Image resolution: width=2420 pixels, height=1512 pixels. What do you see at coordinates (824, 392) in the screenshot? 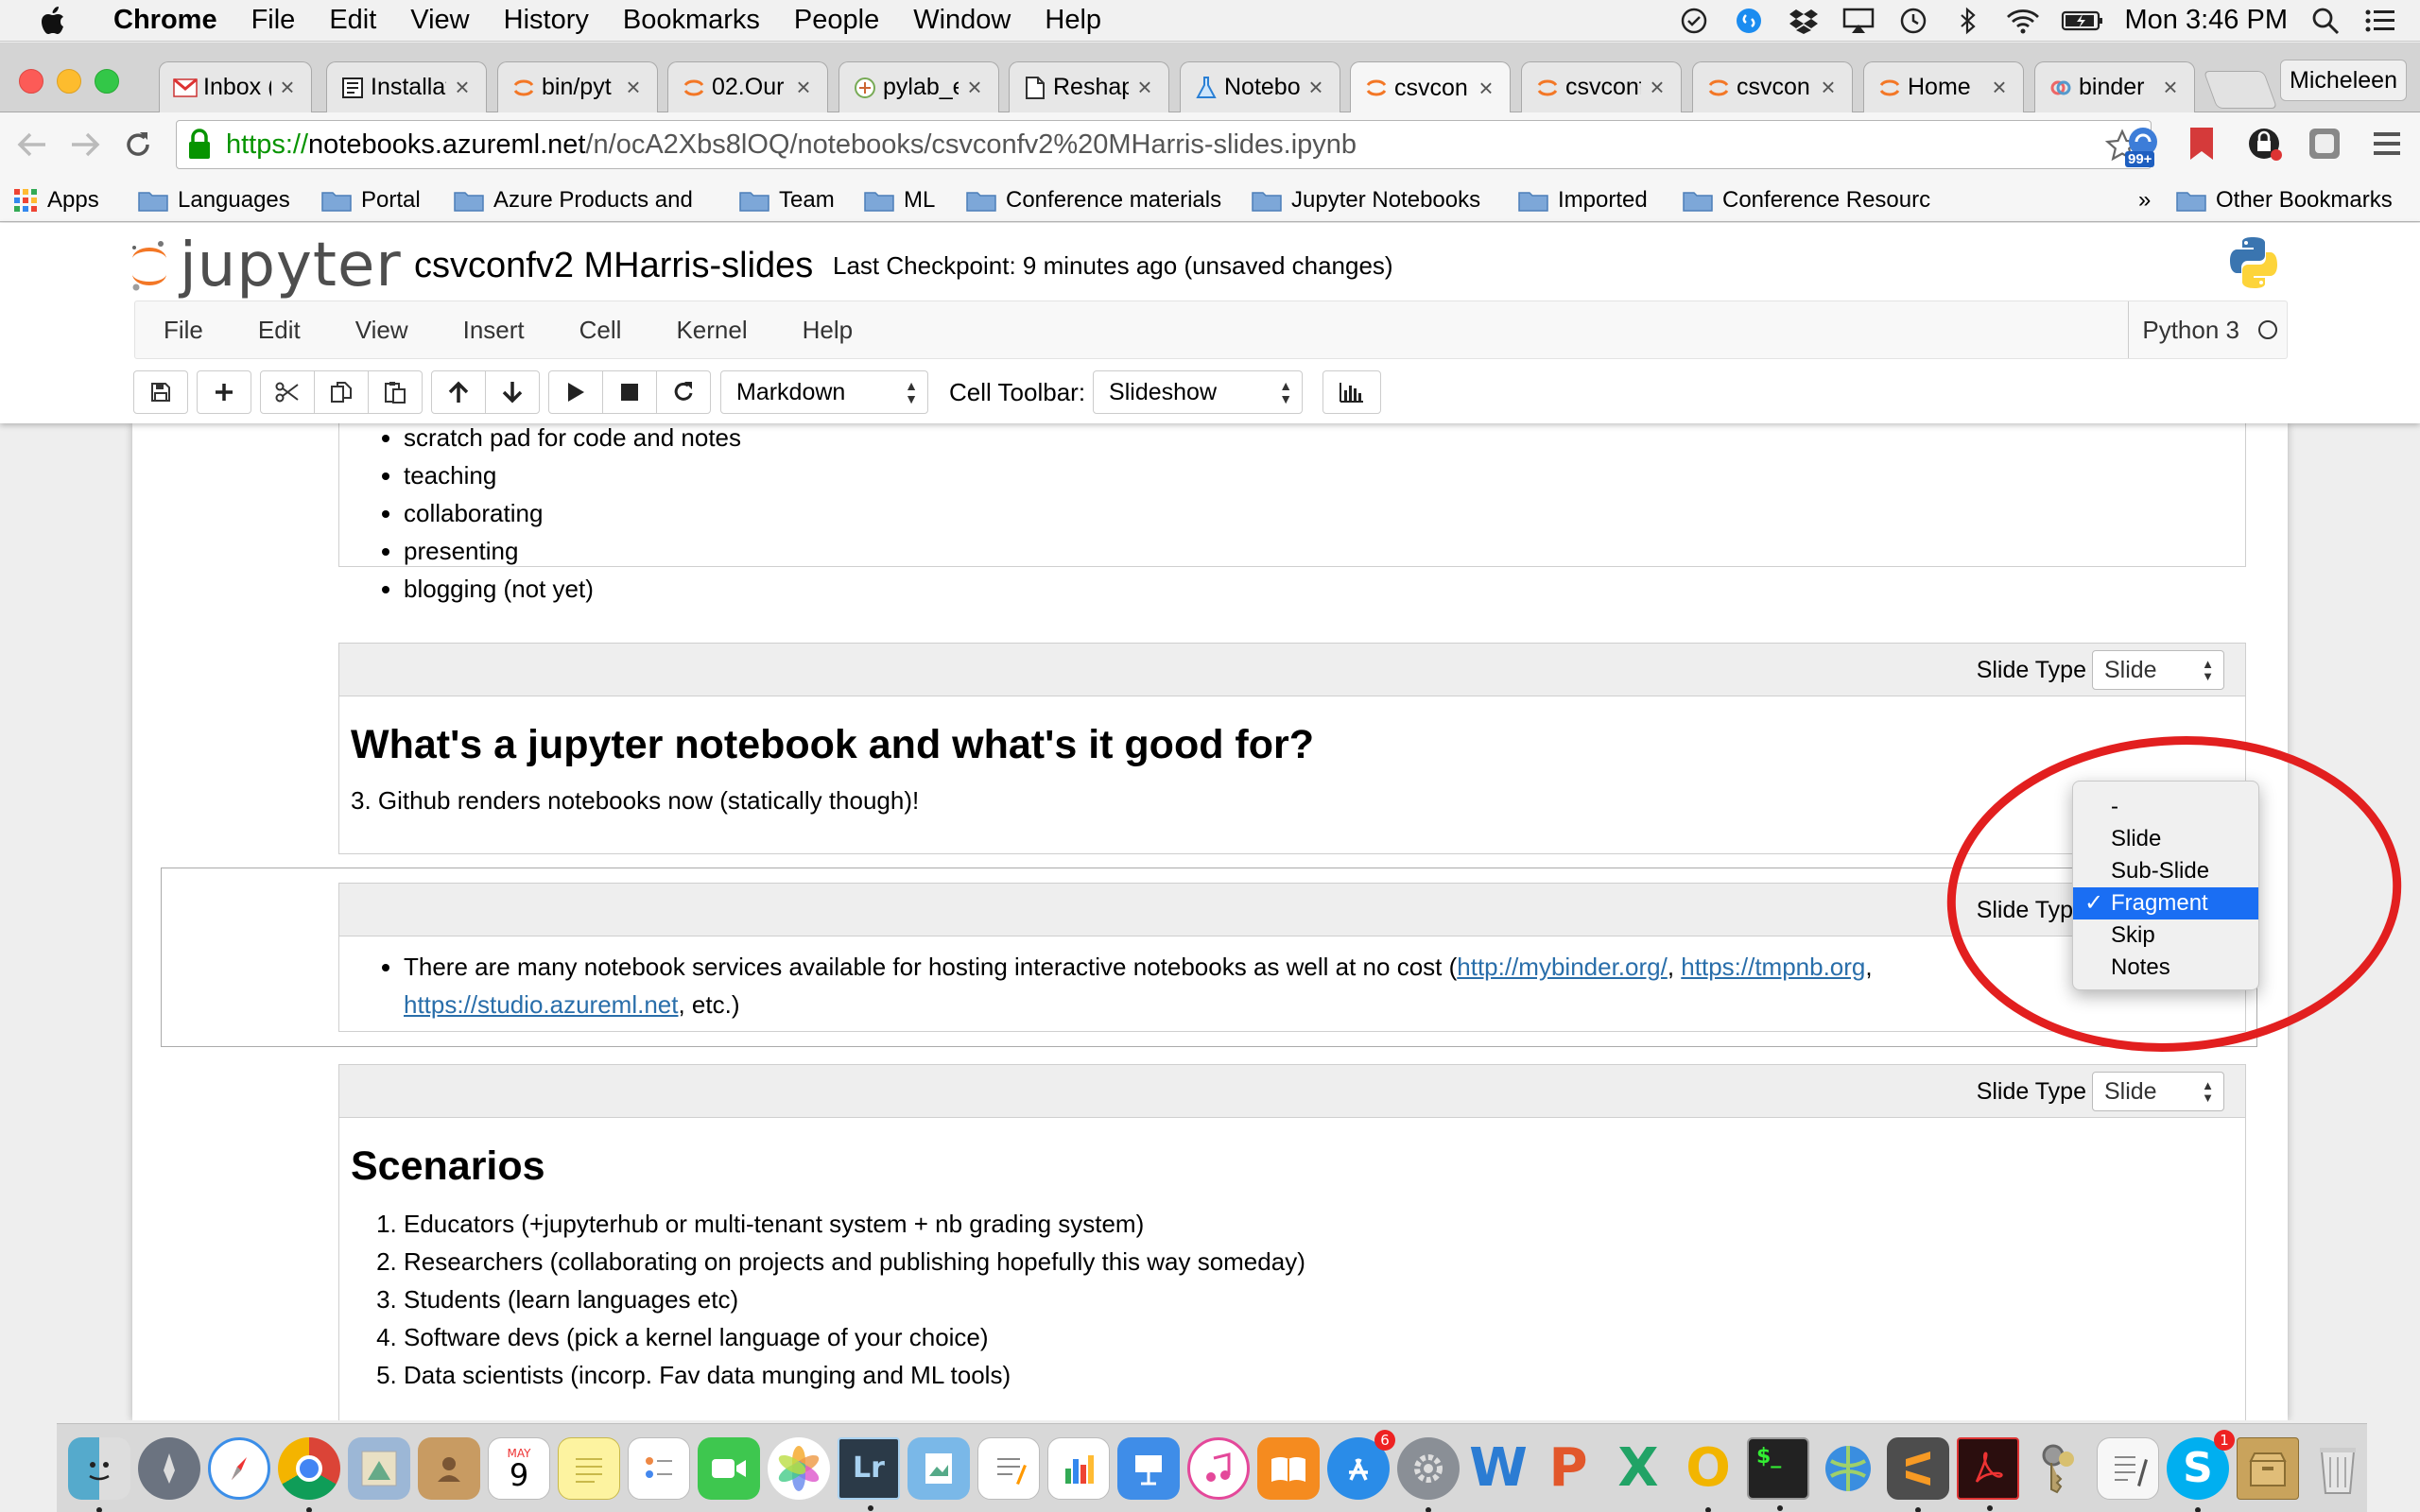
I see `cell-type-select: Markdown ▲ ▼` at bounding box center [824, 392].